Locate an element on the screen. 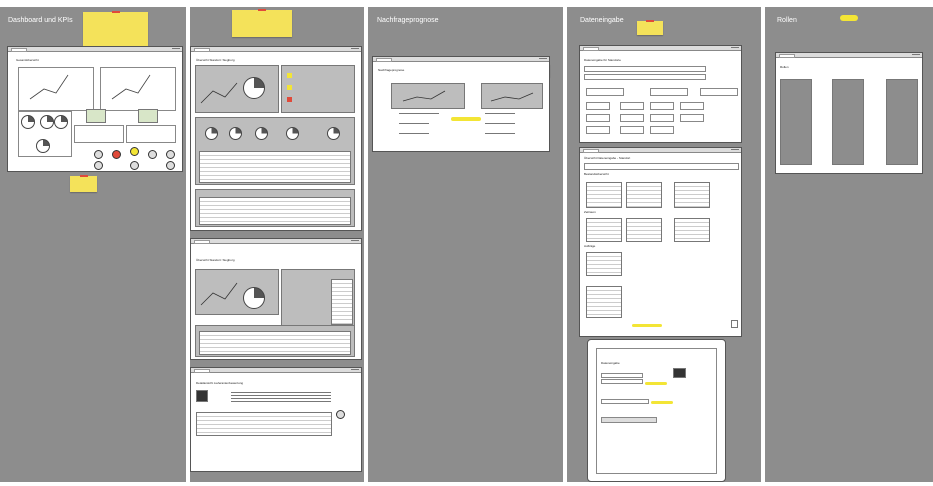  wireframe-dashboard-overview: Gesamtübersicht is located at coordinates (95, 109).